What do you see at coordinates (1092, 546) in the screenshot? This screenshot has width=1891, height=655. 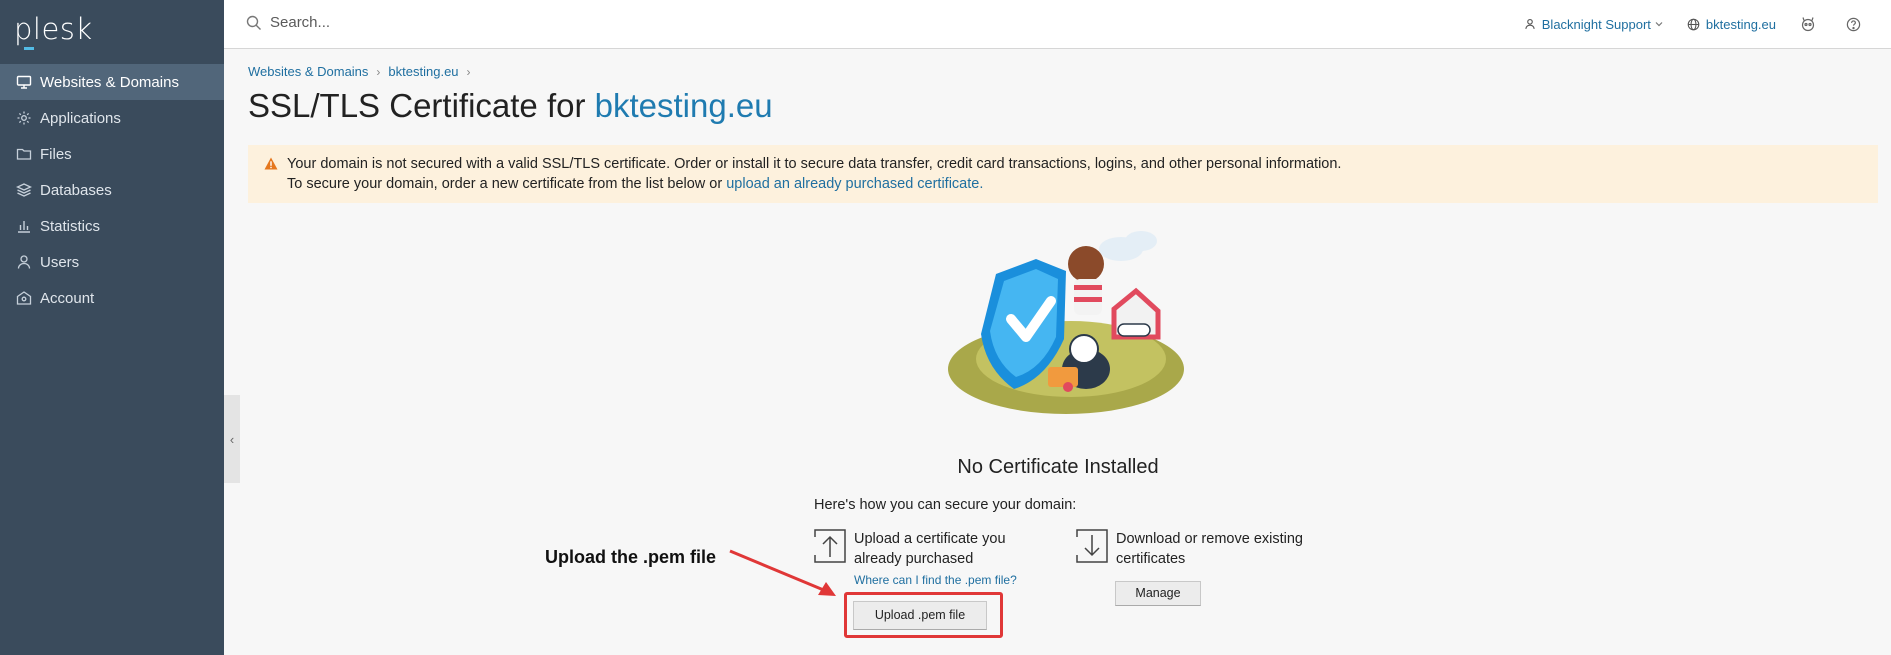 I see `download-icon` at bounding box center [1092, 546].